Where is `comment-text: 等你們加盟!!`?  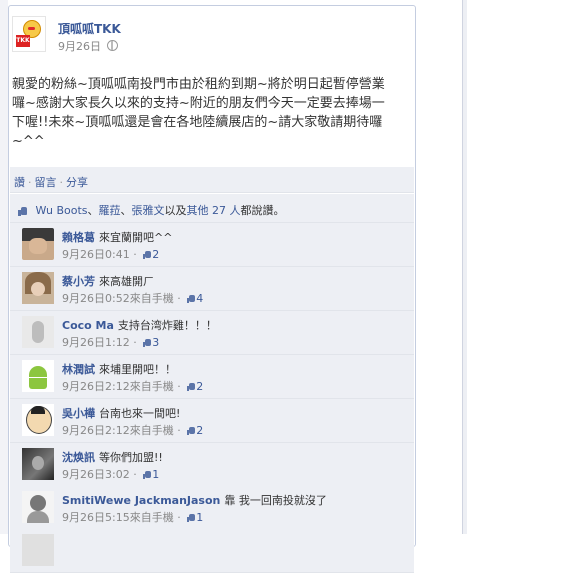
comment-text: 等你們加盟!! is located at coordinates (131, 457).